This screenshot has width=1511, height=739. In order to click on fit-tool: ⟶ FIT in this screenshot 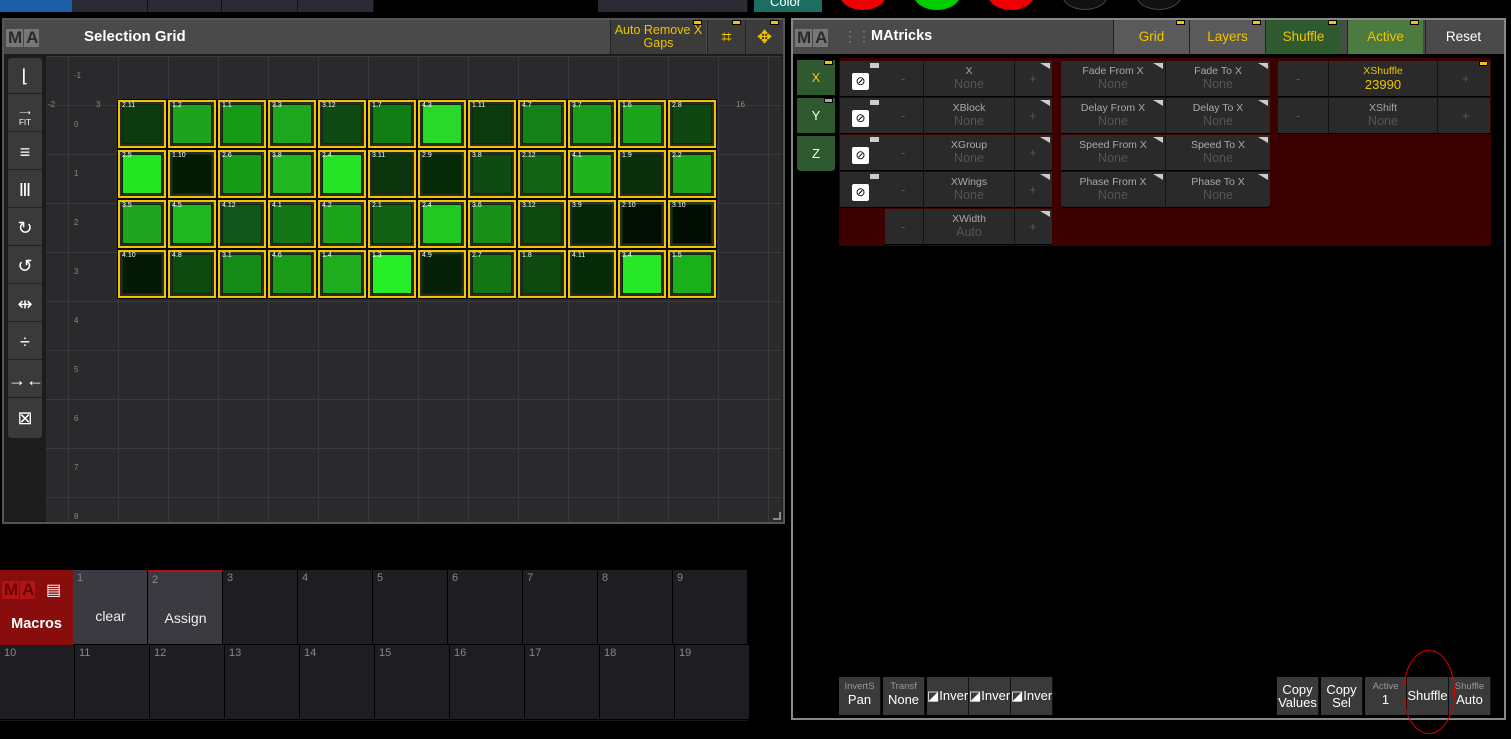, I will do `click(25, 114)`.